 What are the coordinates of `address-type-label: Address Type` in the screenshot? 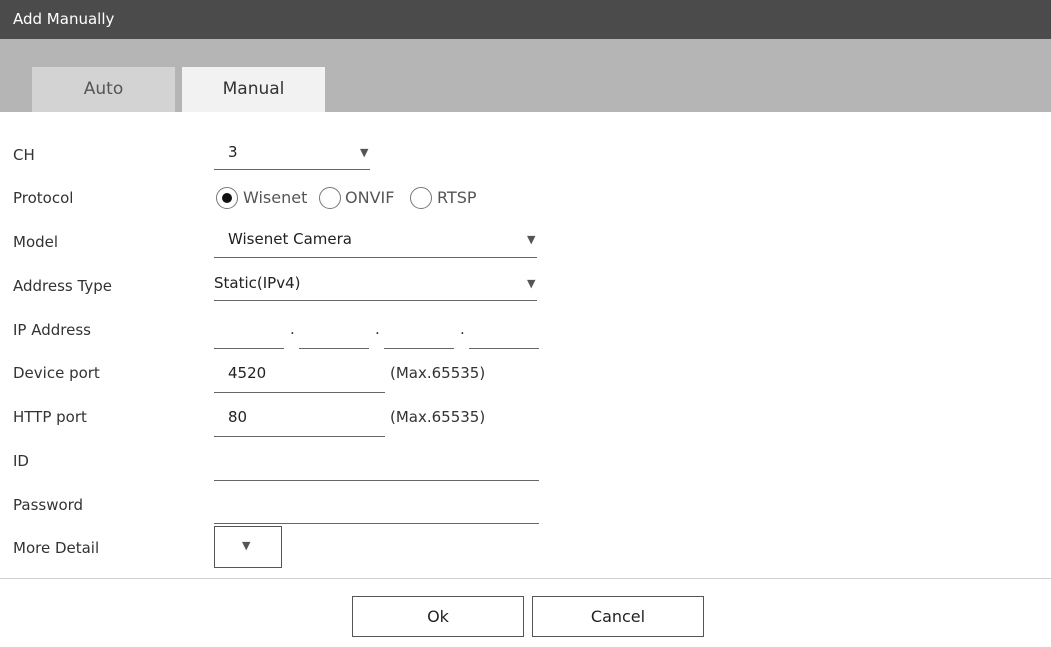 It's located at (62, 286).